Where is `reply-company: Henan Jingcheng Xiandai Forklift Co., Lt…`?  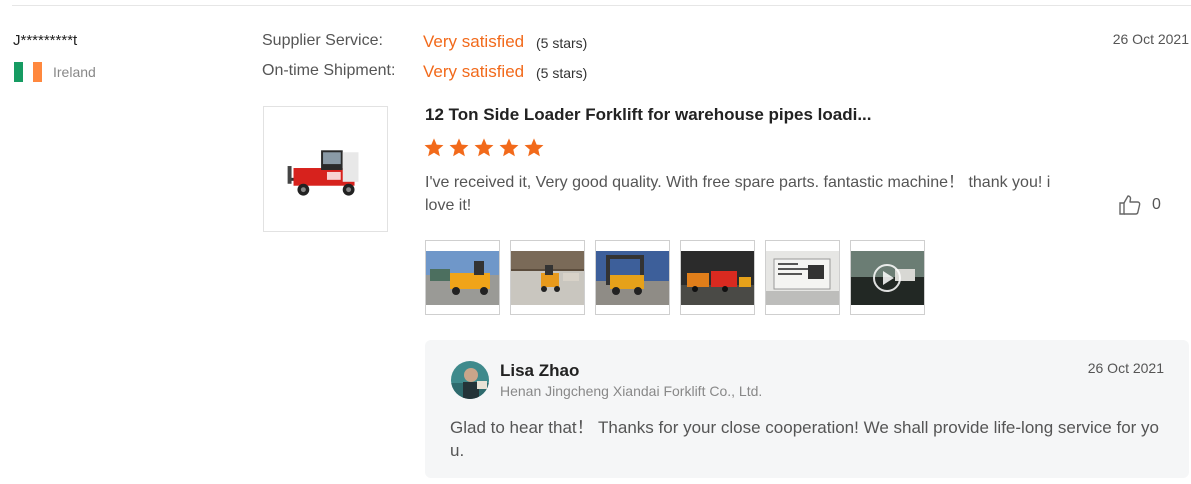 reply-company: Henan Jingcheng Xiandai Forklift Co., Lt… is located at coordinates (631, 391).